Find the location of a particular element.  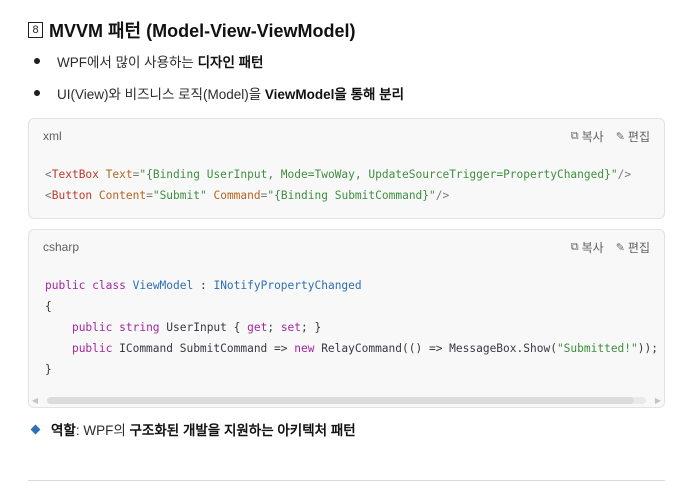

diamond-bullet-icon is located at coordinates (35, 429).